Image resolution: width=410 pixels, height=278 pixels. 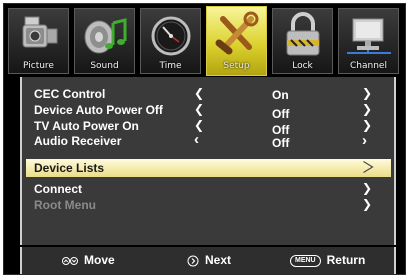 I want to click on menu-row-connect: Connect ❯, so click(x=208, y=188).